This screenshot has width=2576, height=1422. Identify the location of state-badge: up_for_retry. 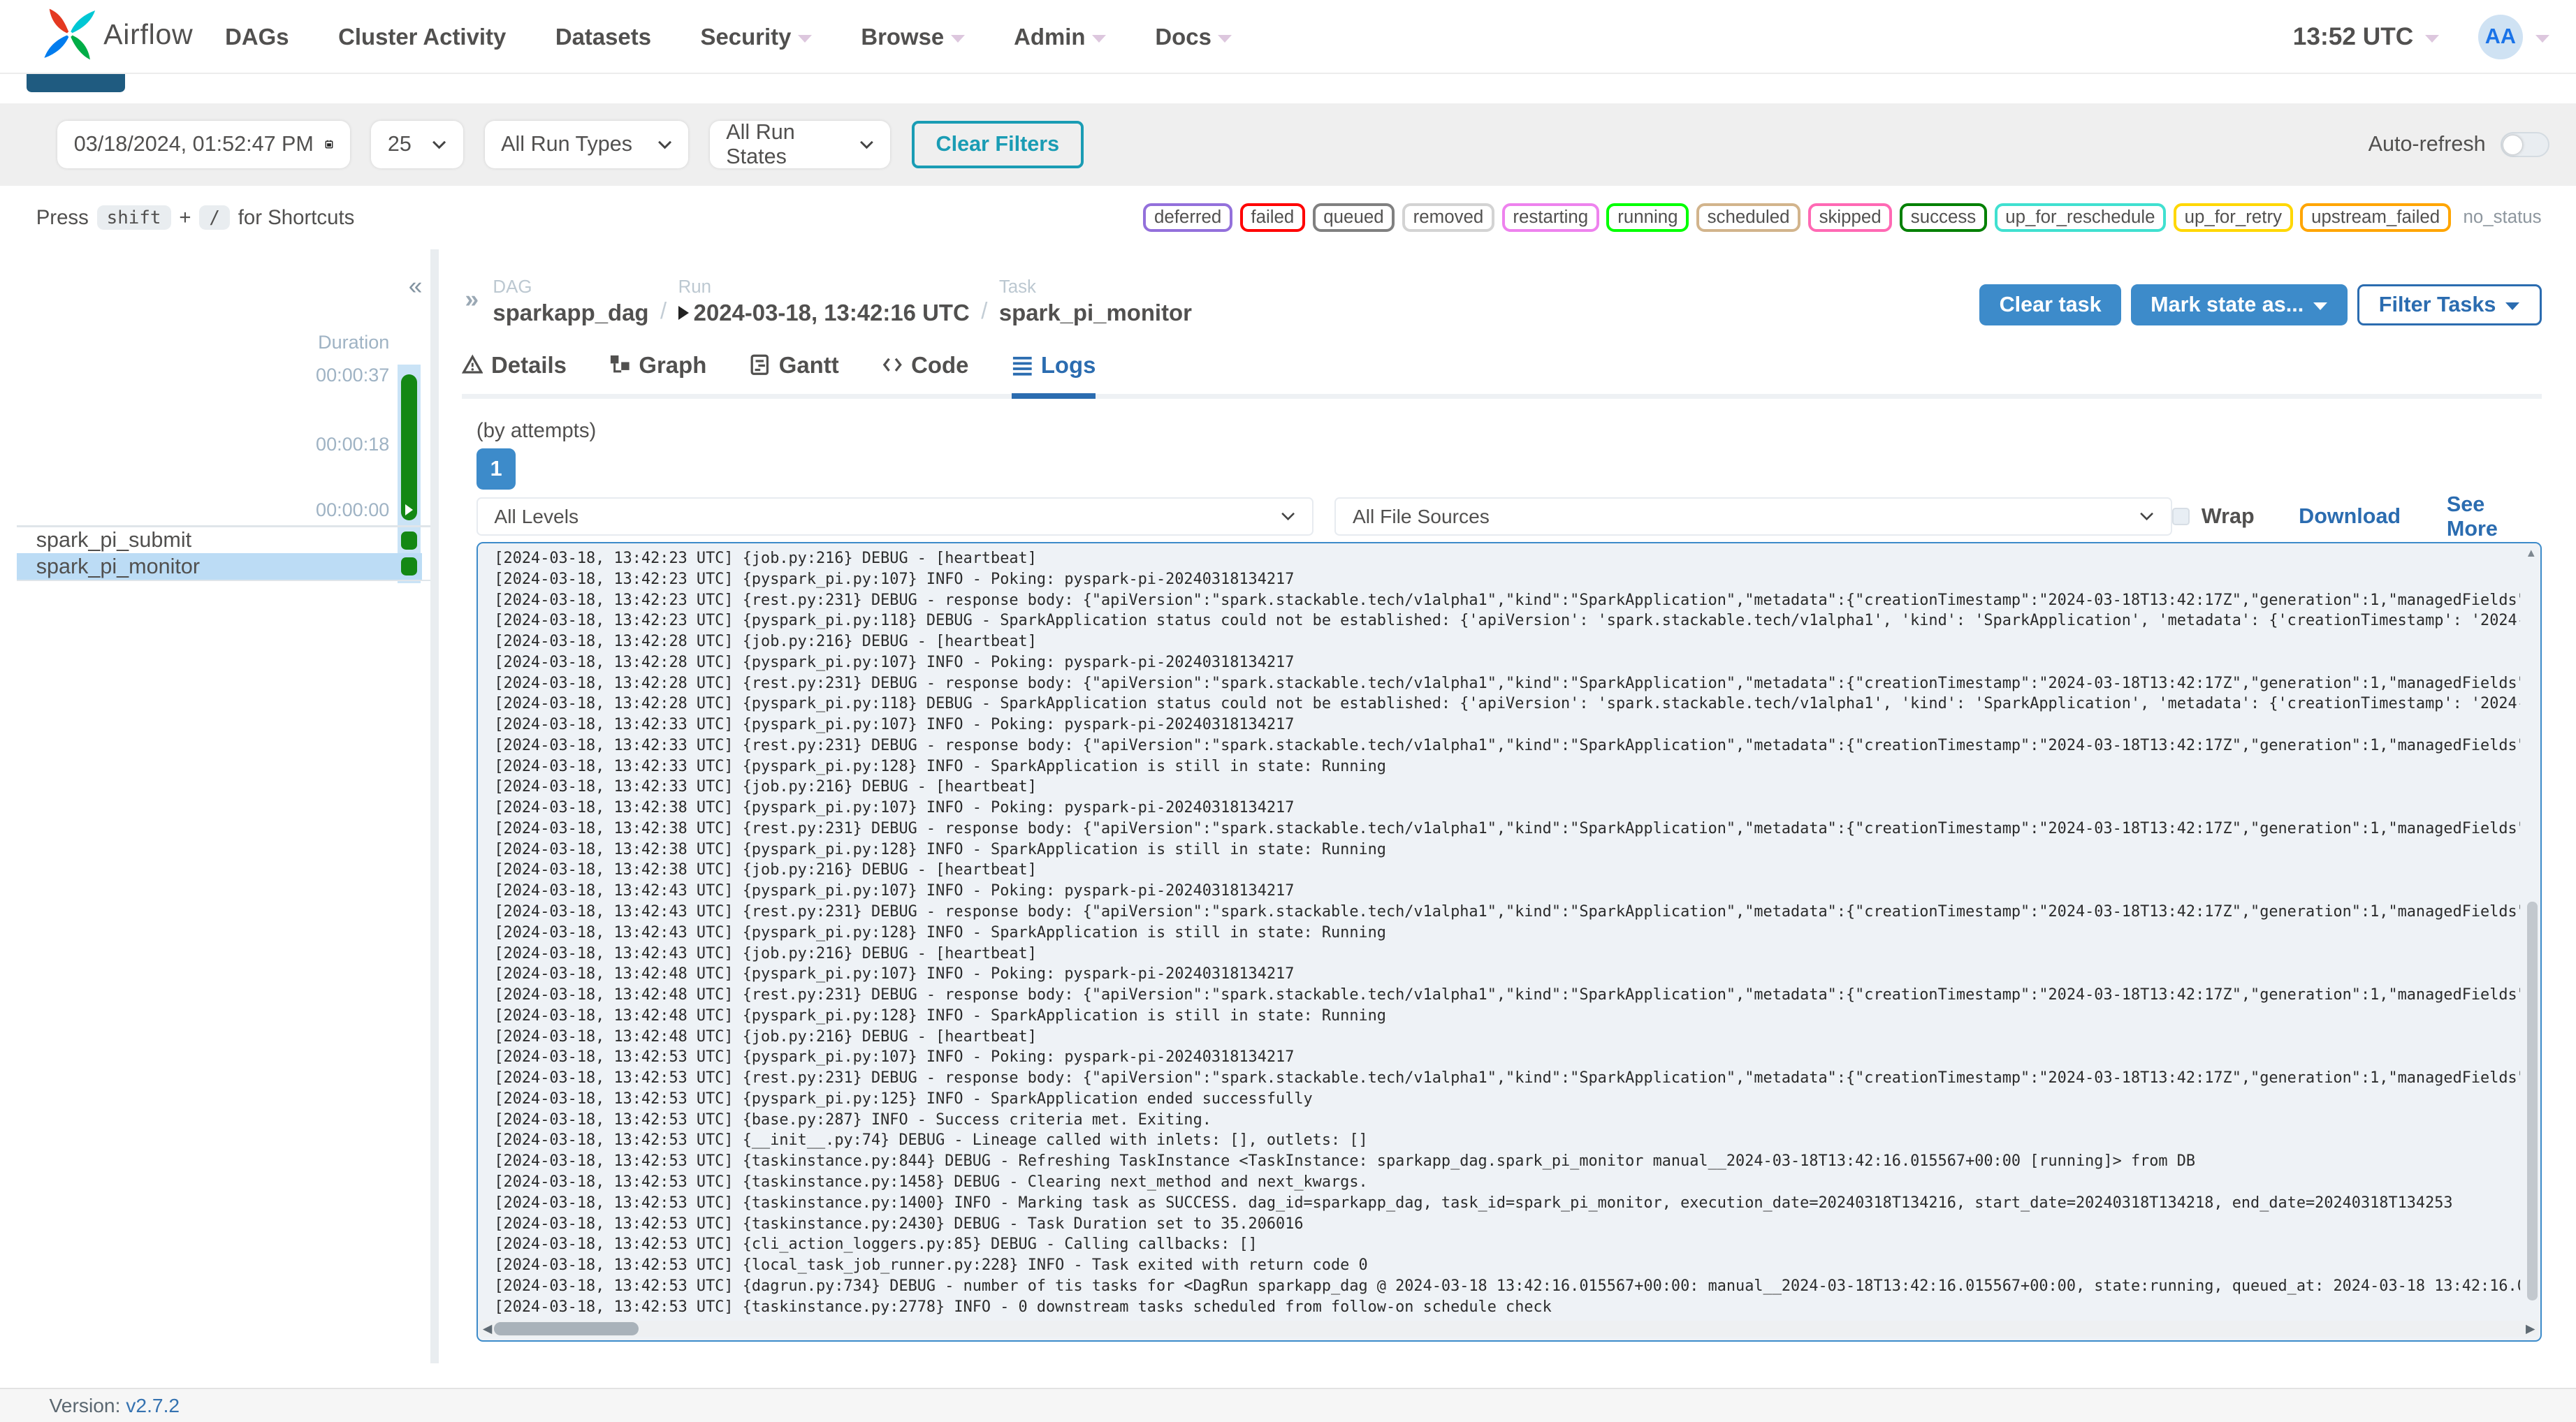
(2233, 217).